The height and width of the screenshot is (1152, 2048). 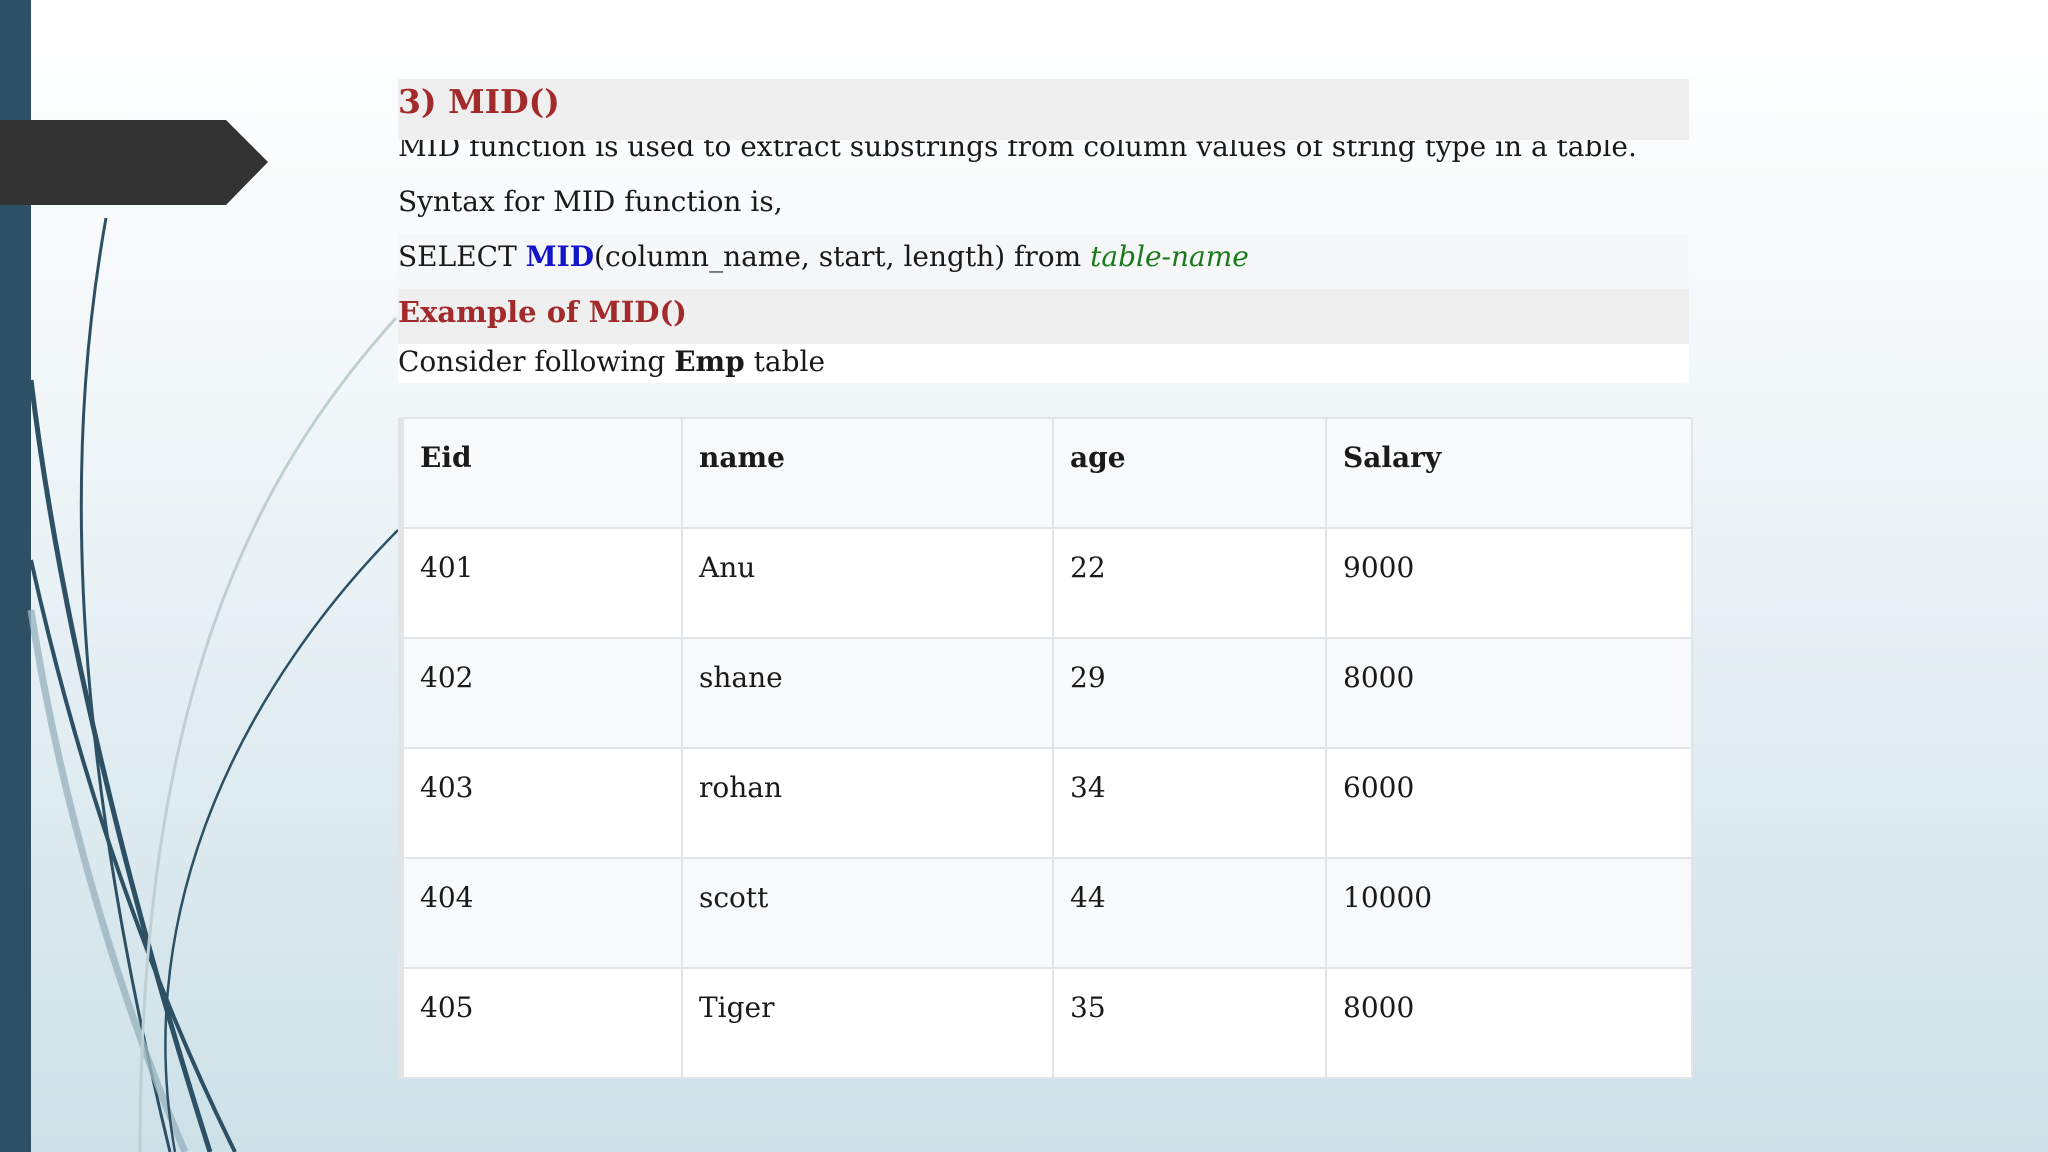 I want to click on syntax-args: (column_name, start, length) from, so click(x=842, y=256).